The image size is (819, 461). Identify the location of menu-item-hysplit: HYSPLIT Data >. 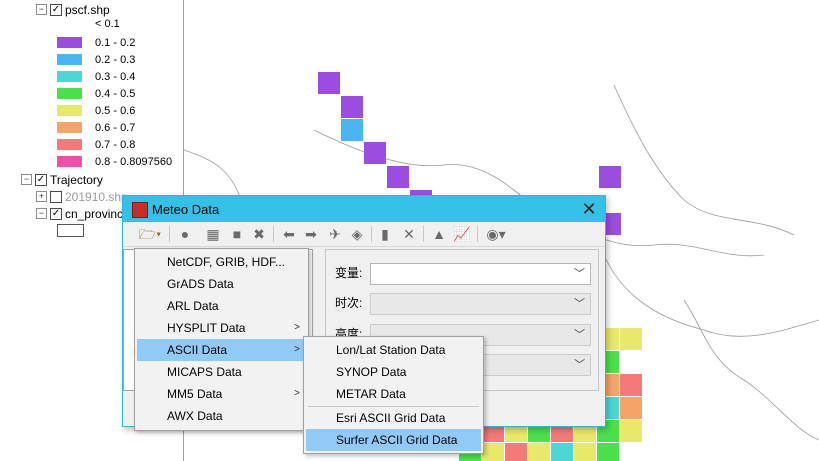
(221, 328).